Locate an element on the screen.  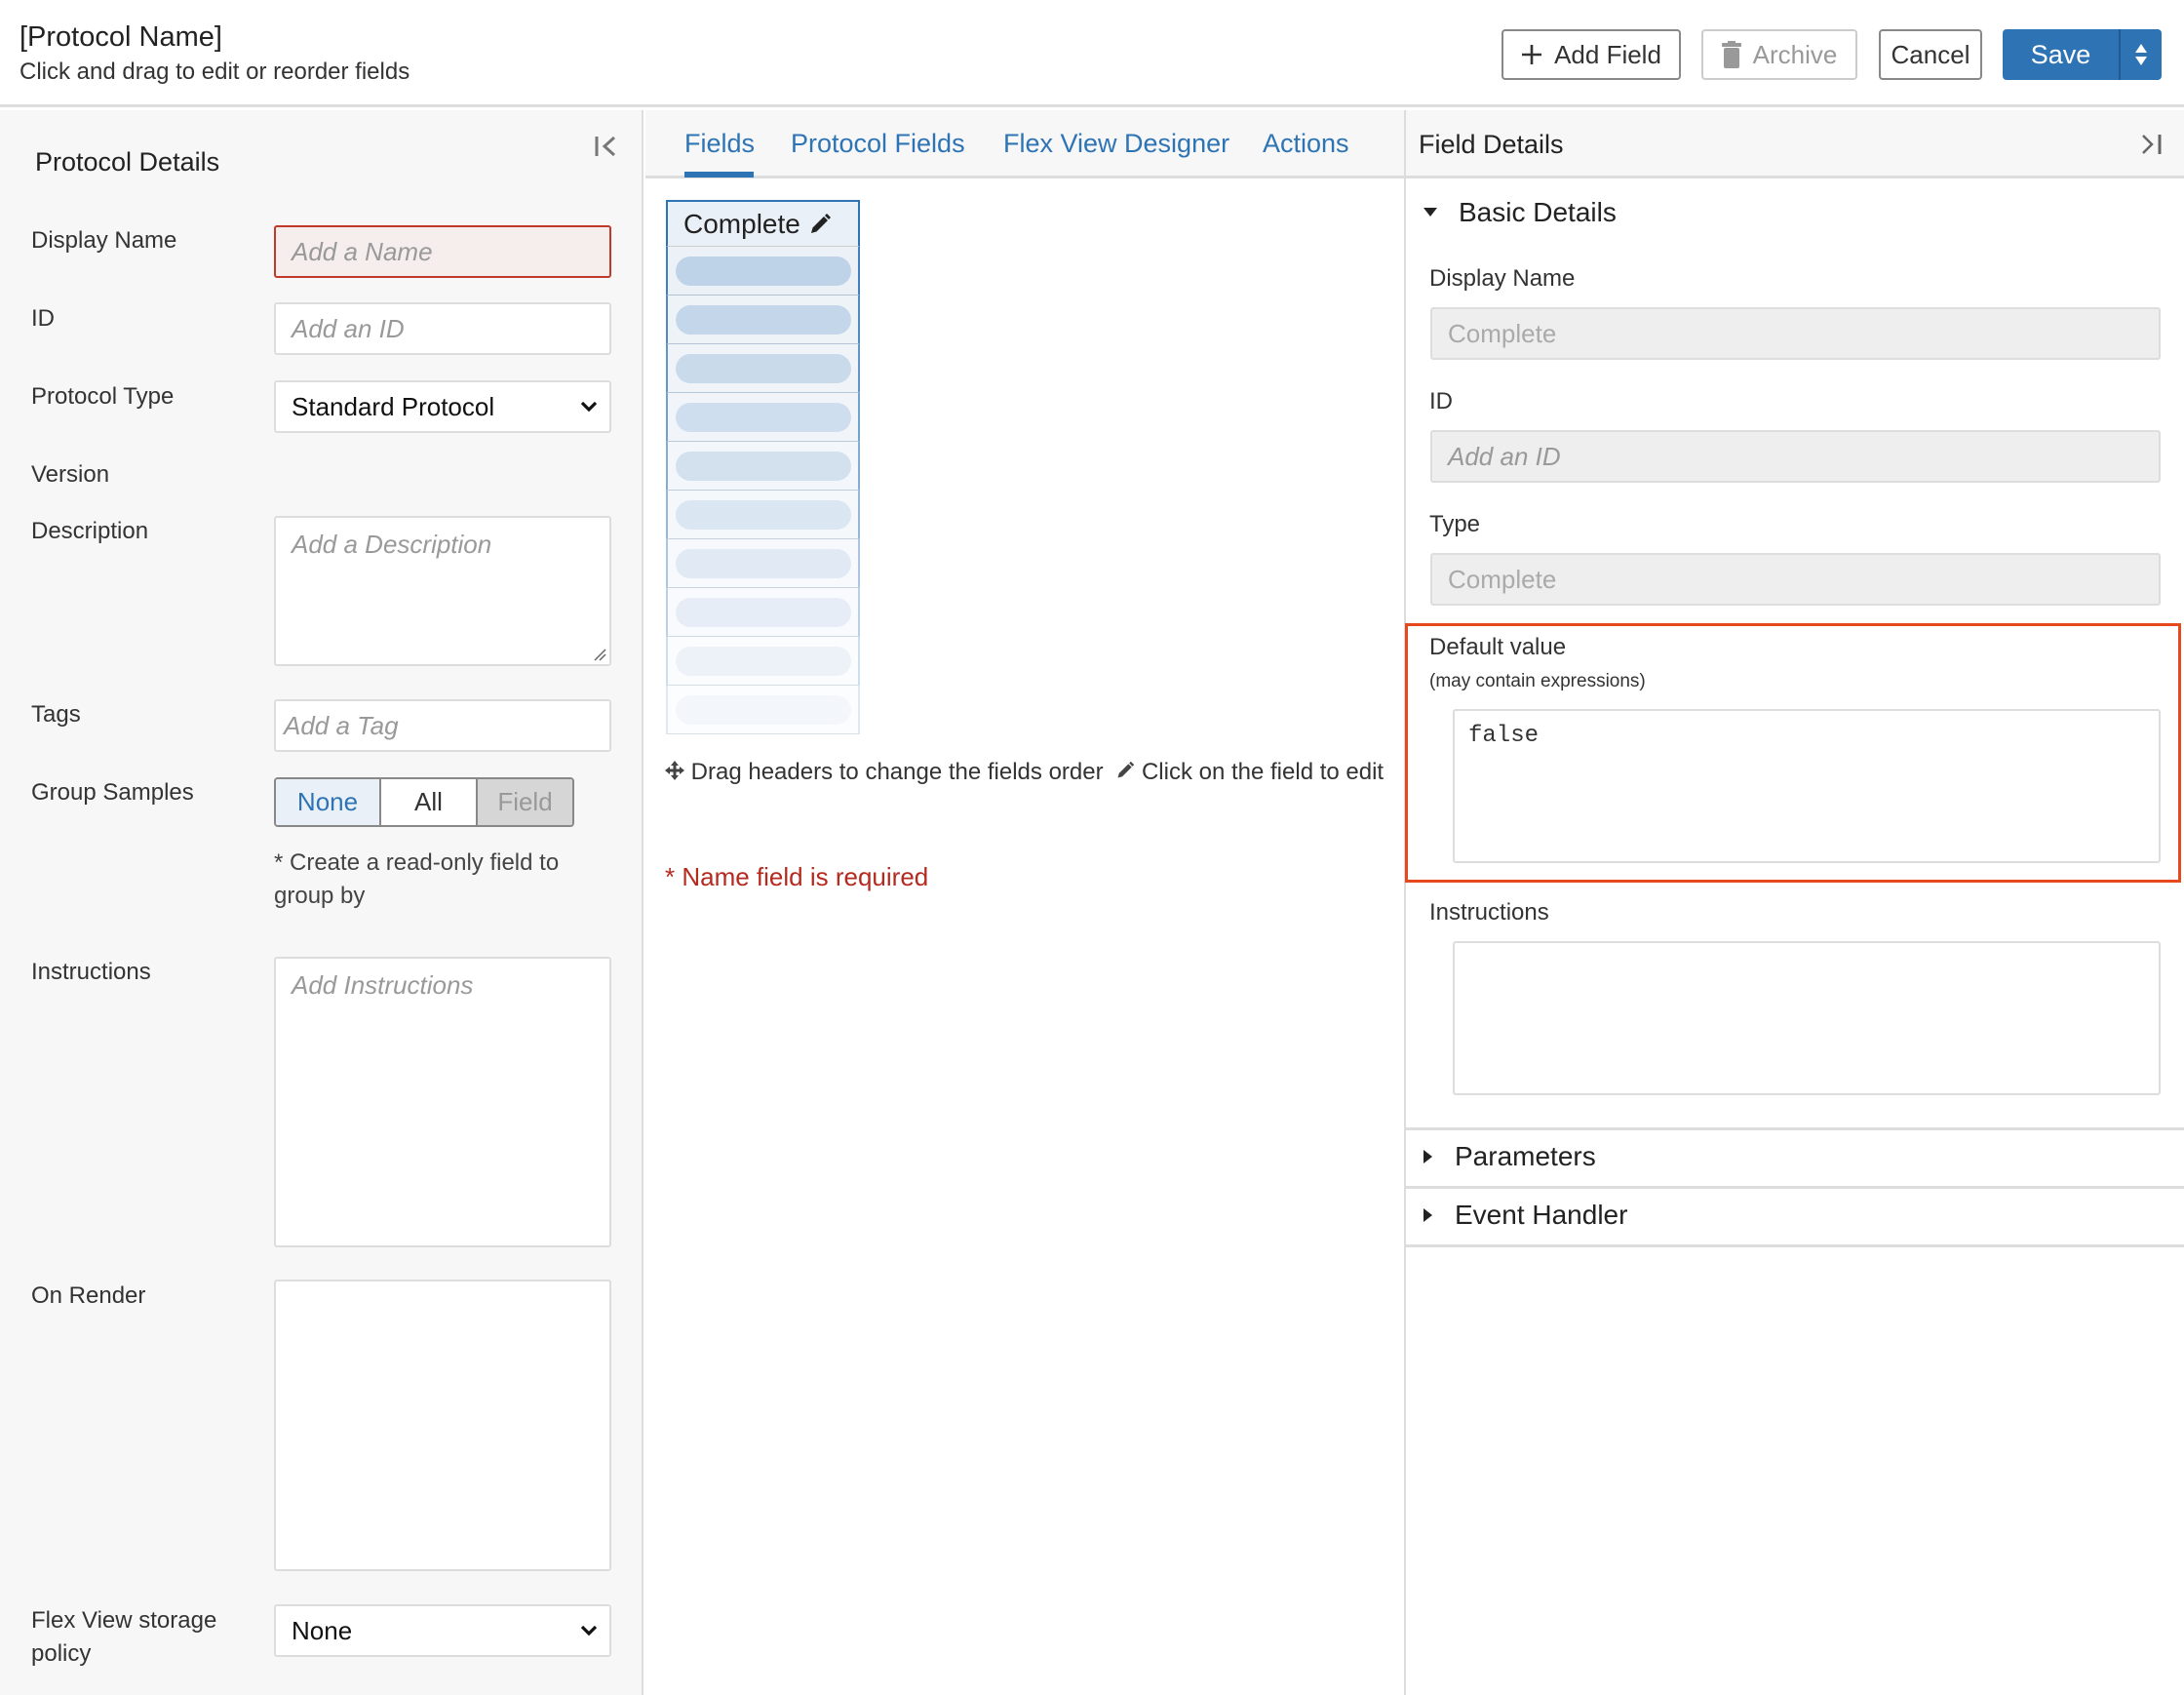
display-name-input: Add a Name is located at coordinates (442, 251).